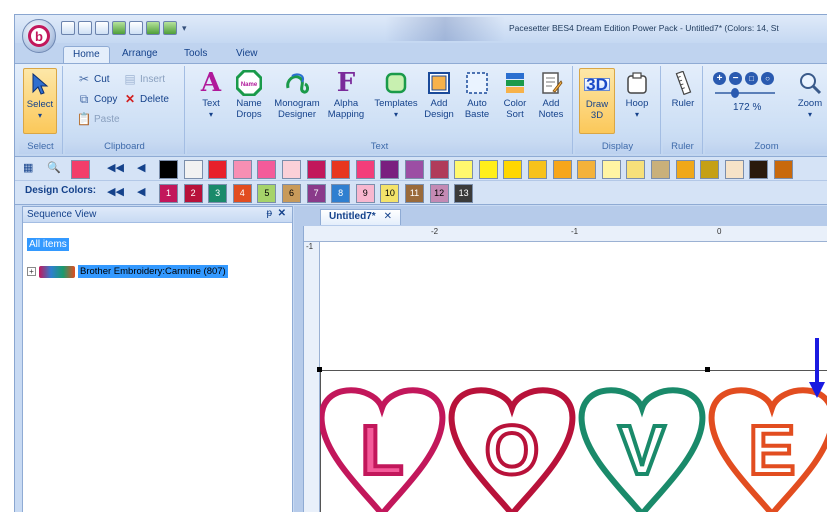  What do you see at coordinates (637, 101) in the screenshot?
I see `hoop-button: Hoop ▾` at bounding box center [637, 101].